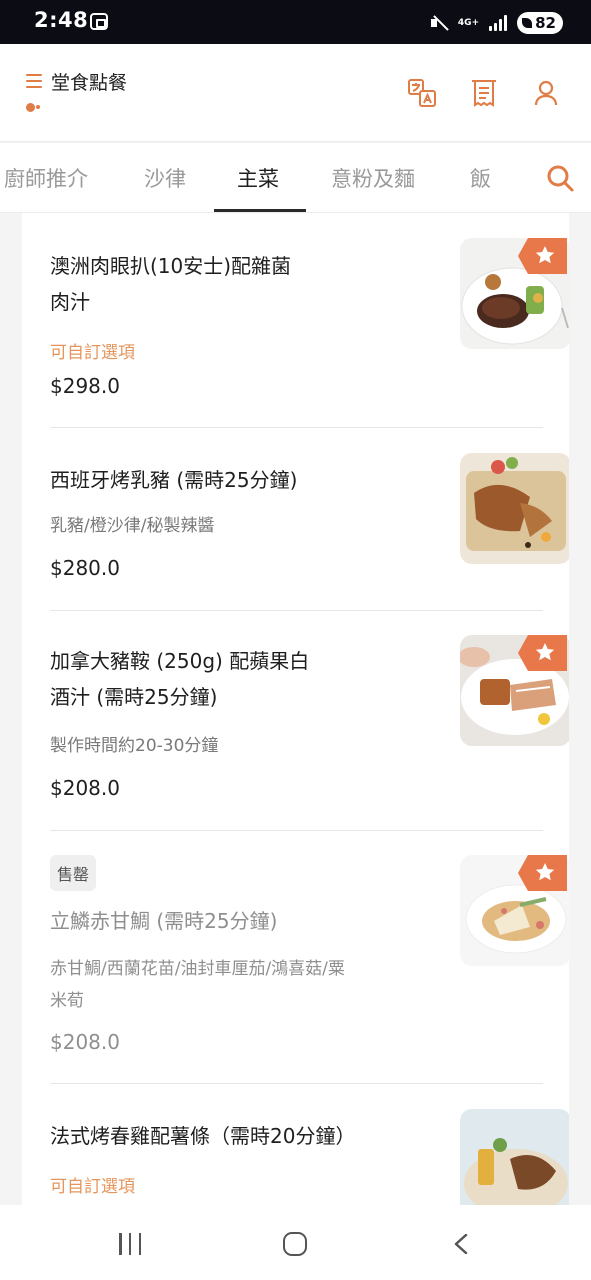  What do you see at coordinates (134, 697) in the screenshot?
I see `item-name-line2: 酒汁 (需時25分鐘)` at bounding box center [134, 697].